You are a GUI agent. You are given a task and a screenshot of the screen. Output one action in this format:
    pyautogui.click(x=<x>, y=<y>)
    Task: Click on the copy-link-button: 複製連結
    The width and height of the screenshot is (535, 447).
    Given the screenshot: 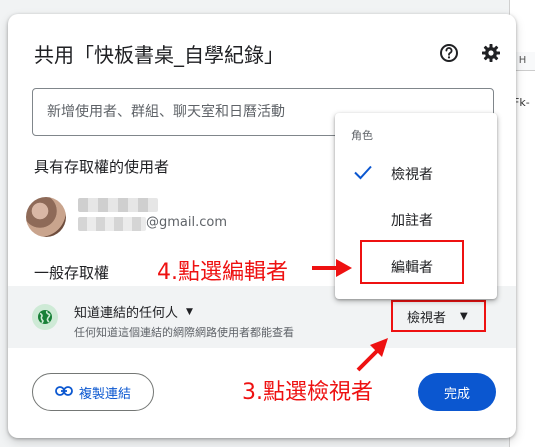 What is the action you would take?
    pyautogui.click(x=93, y=392)
    